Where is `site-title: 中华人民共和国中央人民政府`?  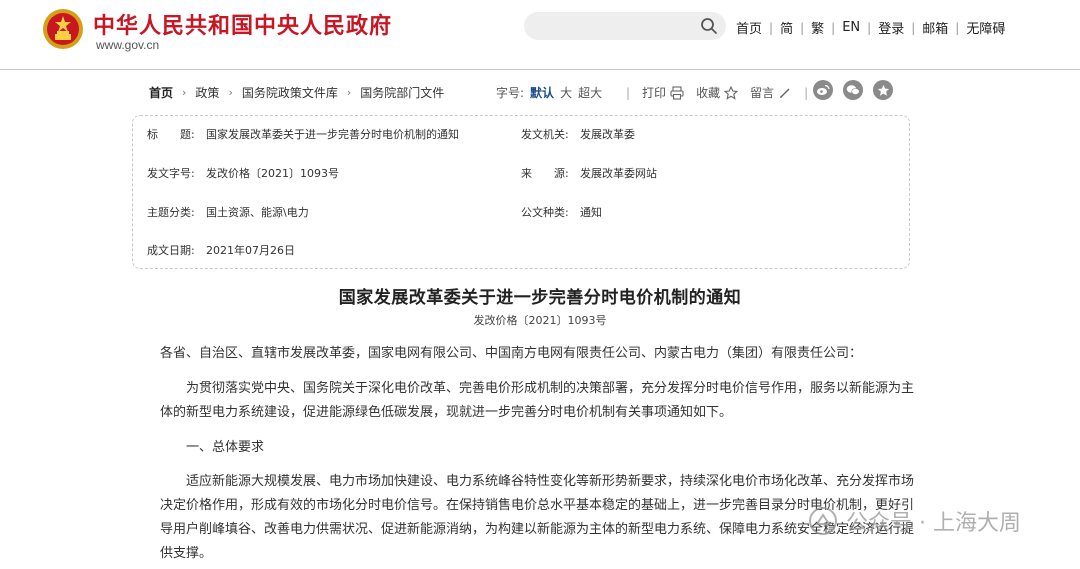
site-title: 中华人民共和国中央人民政府 is located at coordinates (242, 24).